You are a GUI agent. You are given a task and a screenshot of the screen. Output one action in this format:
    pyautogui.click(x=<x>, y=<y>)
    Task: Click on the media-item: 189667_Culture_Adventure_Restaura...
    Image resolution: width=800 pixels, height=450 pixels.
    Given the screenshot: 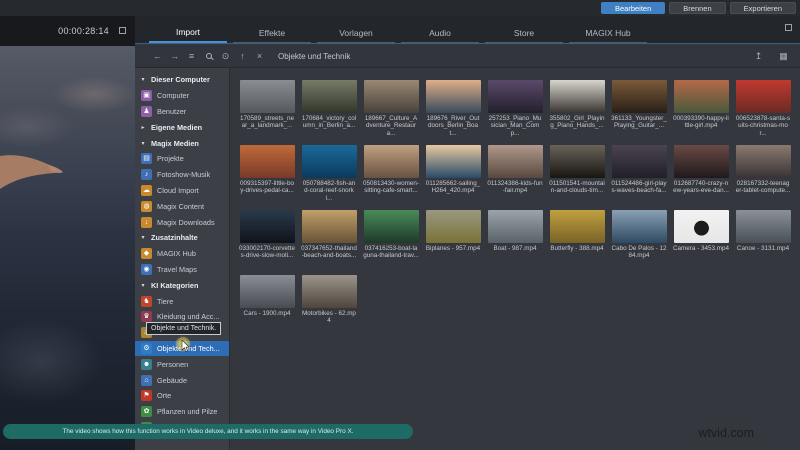 What is the action you would take?
    pyautogui.click(x=391, y=112)
    